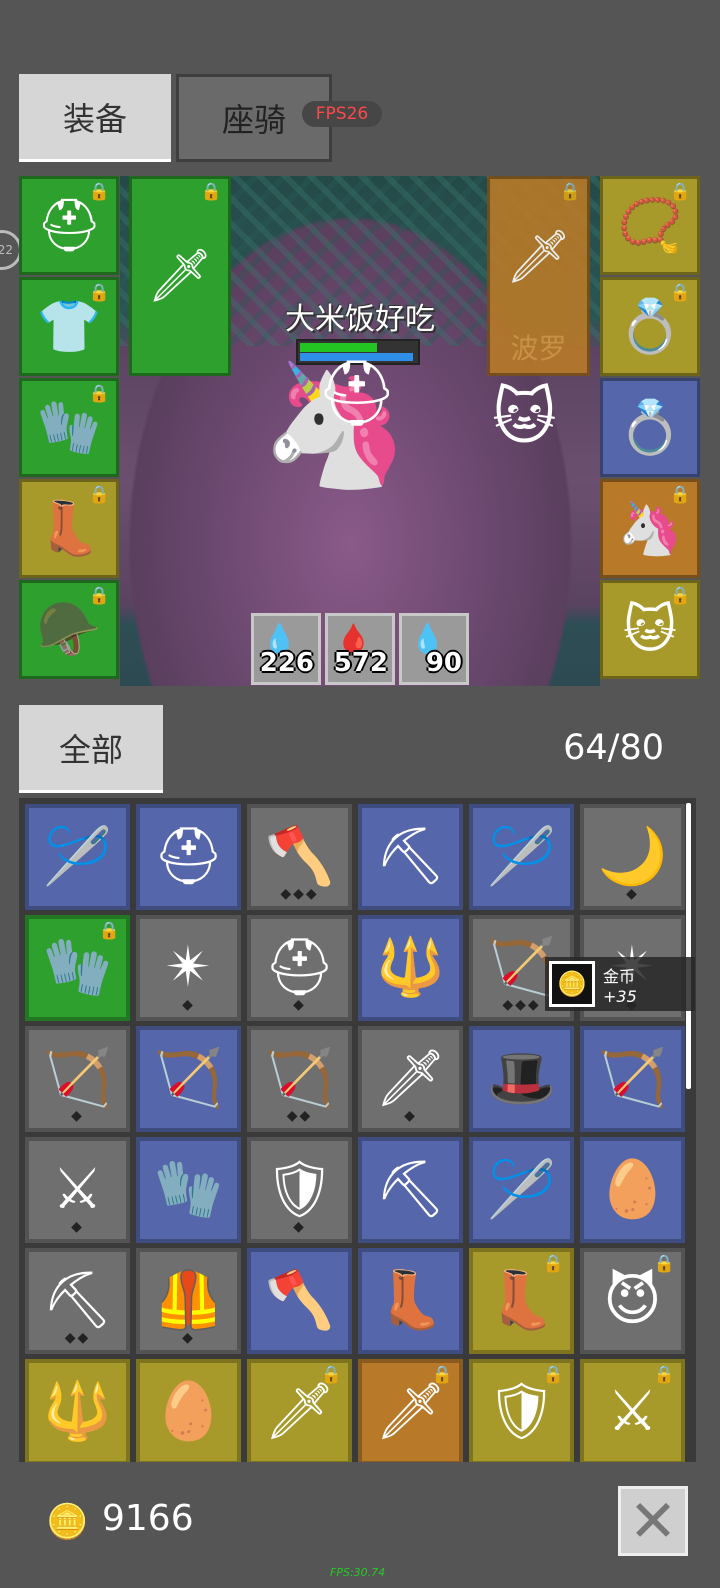 This screenshot has height=1588, width=720. I want to click on inventory-item-icon: 🦺, so click(188, 1300).